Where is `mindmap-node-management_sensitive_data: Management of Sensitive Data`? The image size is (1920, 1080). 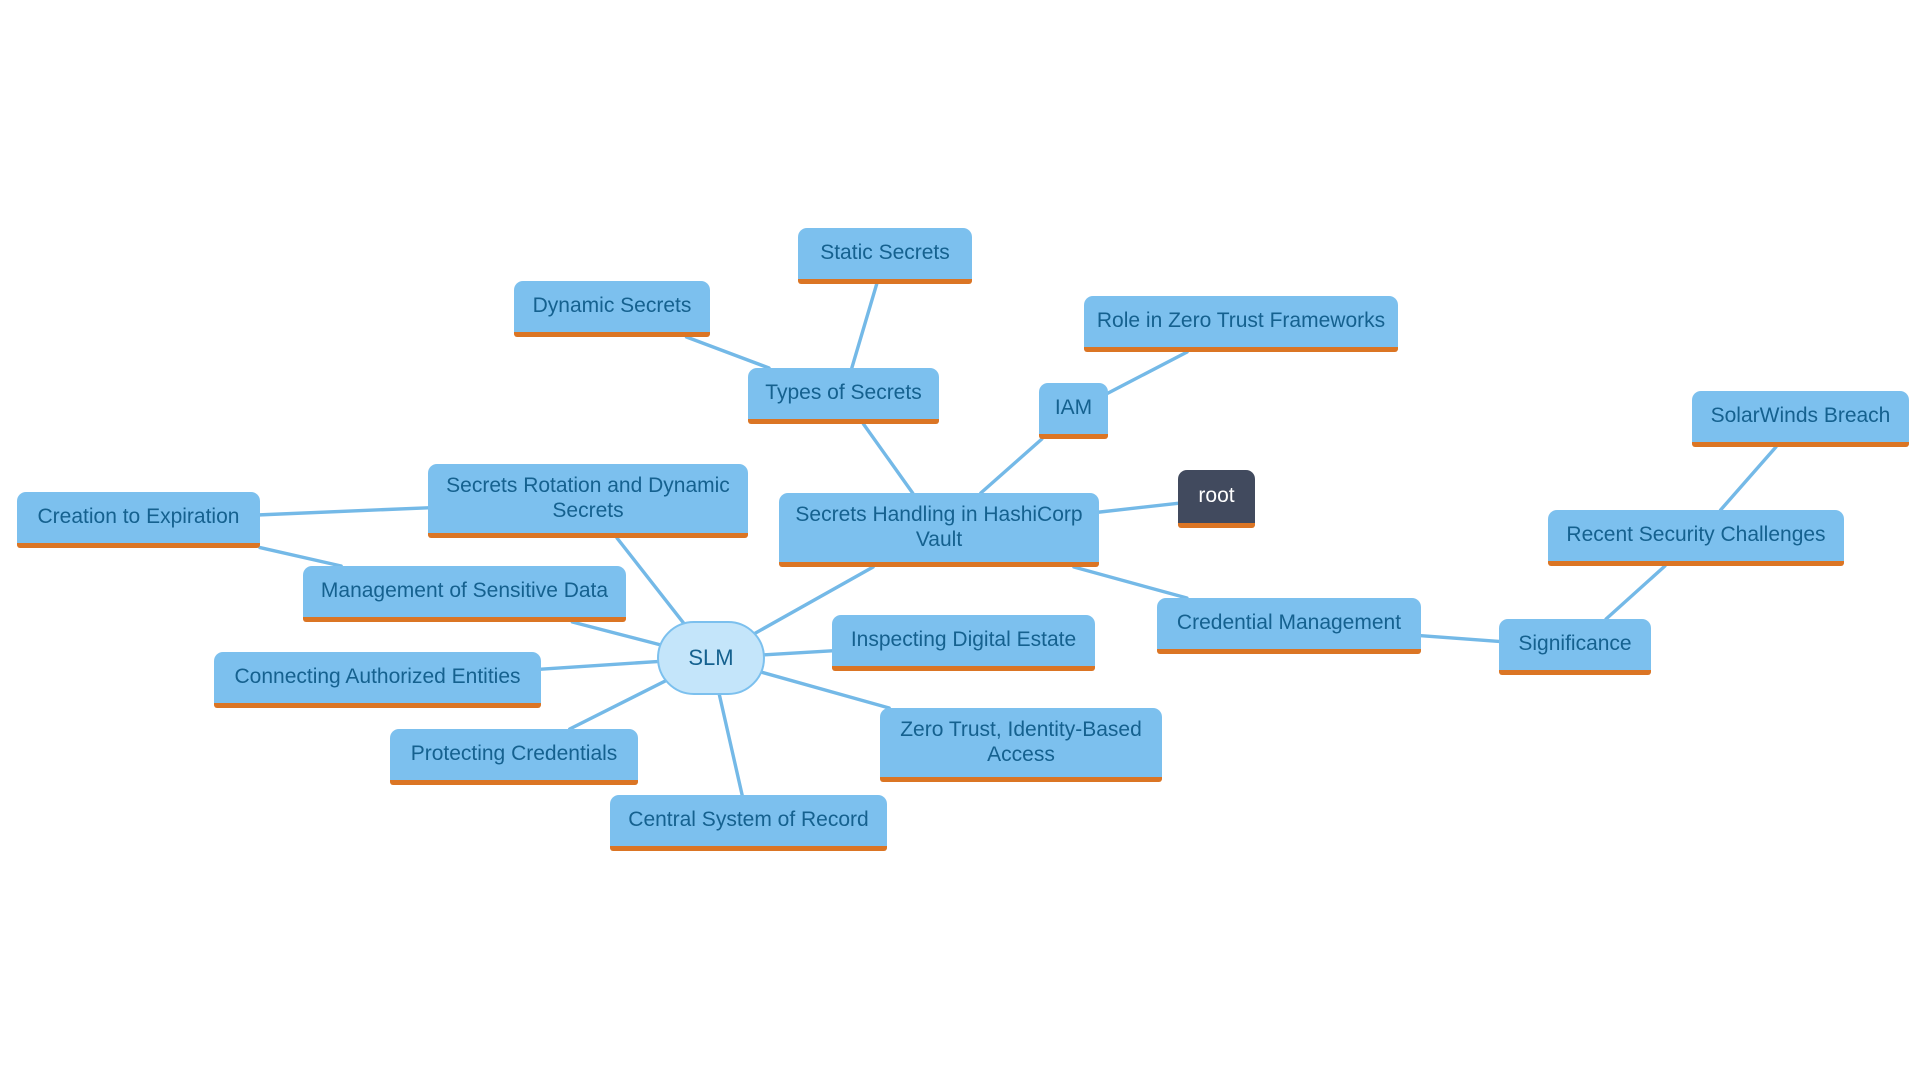
mindmap-node-management_sensitive_data: Management of Sensitive Data is located at coordinates (464, 594).